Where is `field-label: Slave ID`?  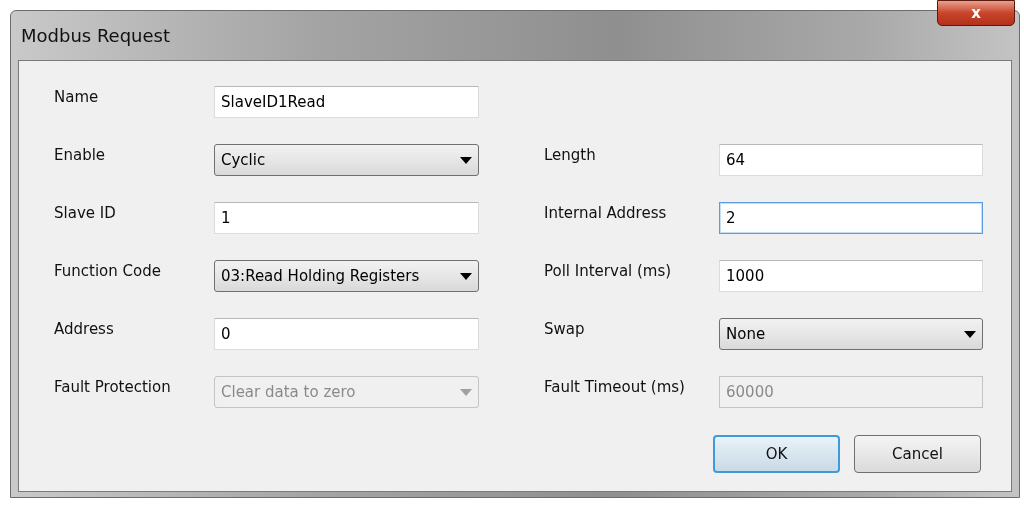 field-label: Slave ID is located at coordinates (85, 212).